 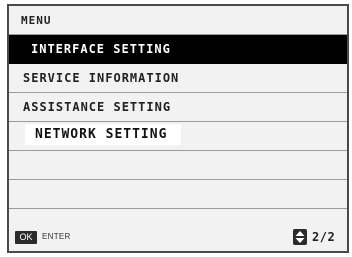 What do you see at coordinates (36, 20) in the screenshot?
I see `menu-title: MENU` at bounding box center [36, 20].